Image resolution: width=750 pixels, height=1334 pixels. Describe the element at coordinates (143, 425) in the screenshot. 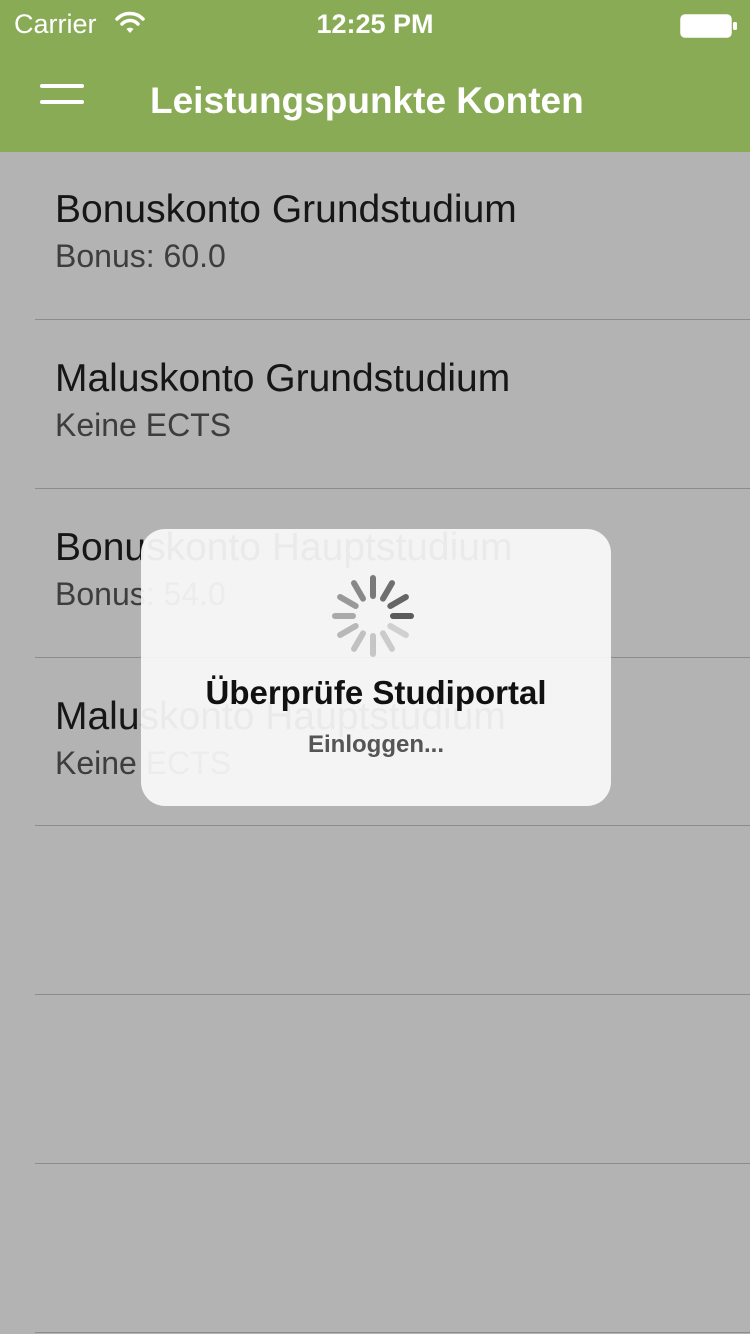

I see `list-item-subtitle: Keine ECTS` at that location.